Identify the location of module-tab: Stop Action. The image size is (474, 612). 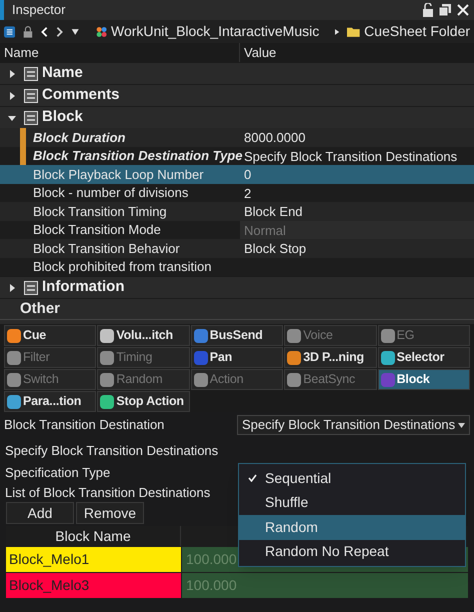
(143, 401).